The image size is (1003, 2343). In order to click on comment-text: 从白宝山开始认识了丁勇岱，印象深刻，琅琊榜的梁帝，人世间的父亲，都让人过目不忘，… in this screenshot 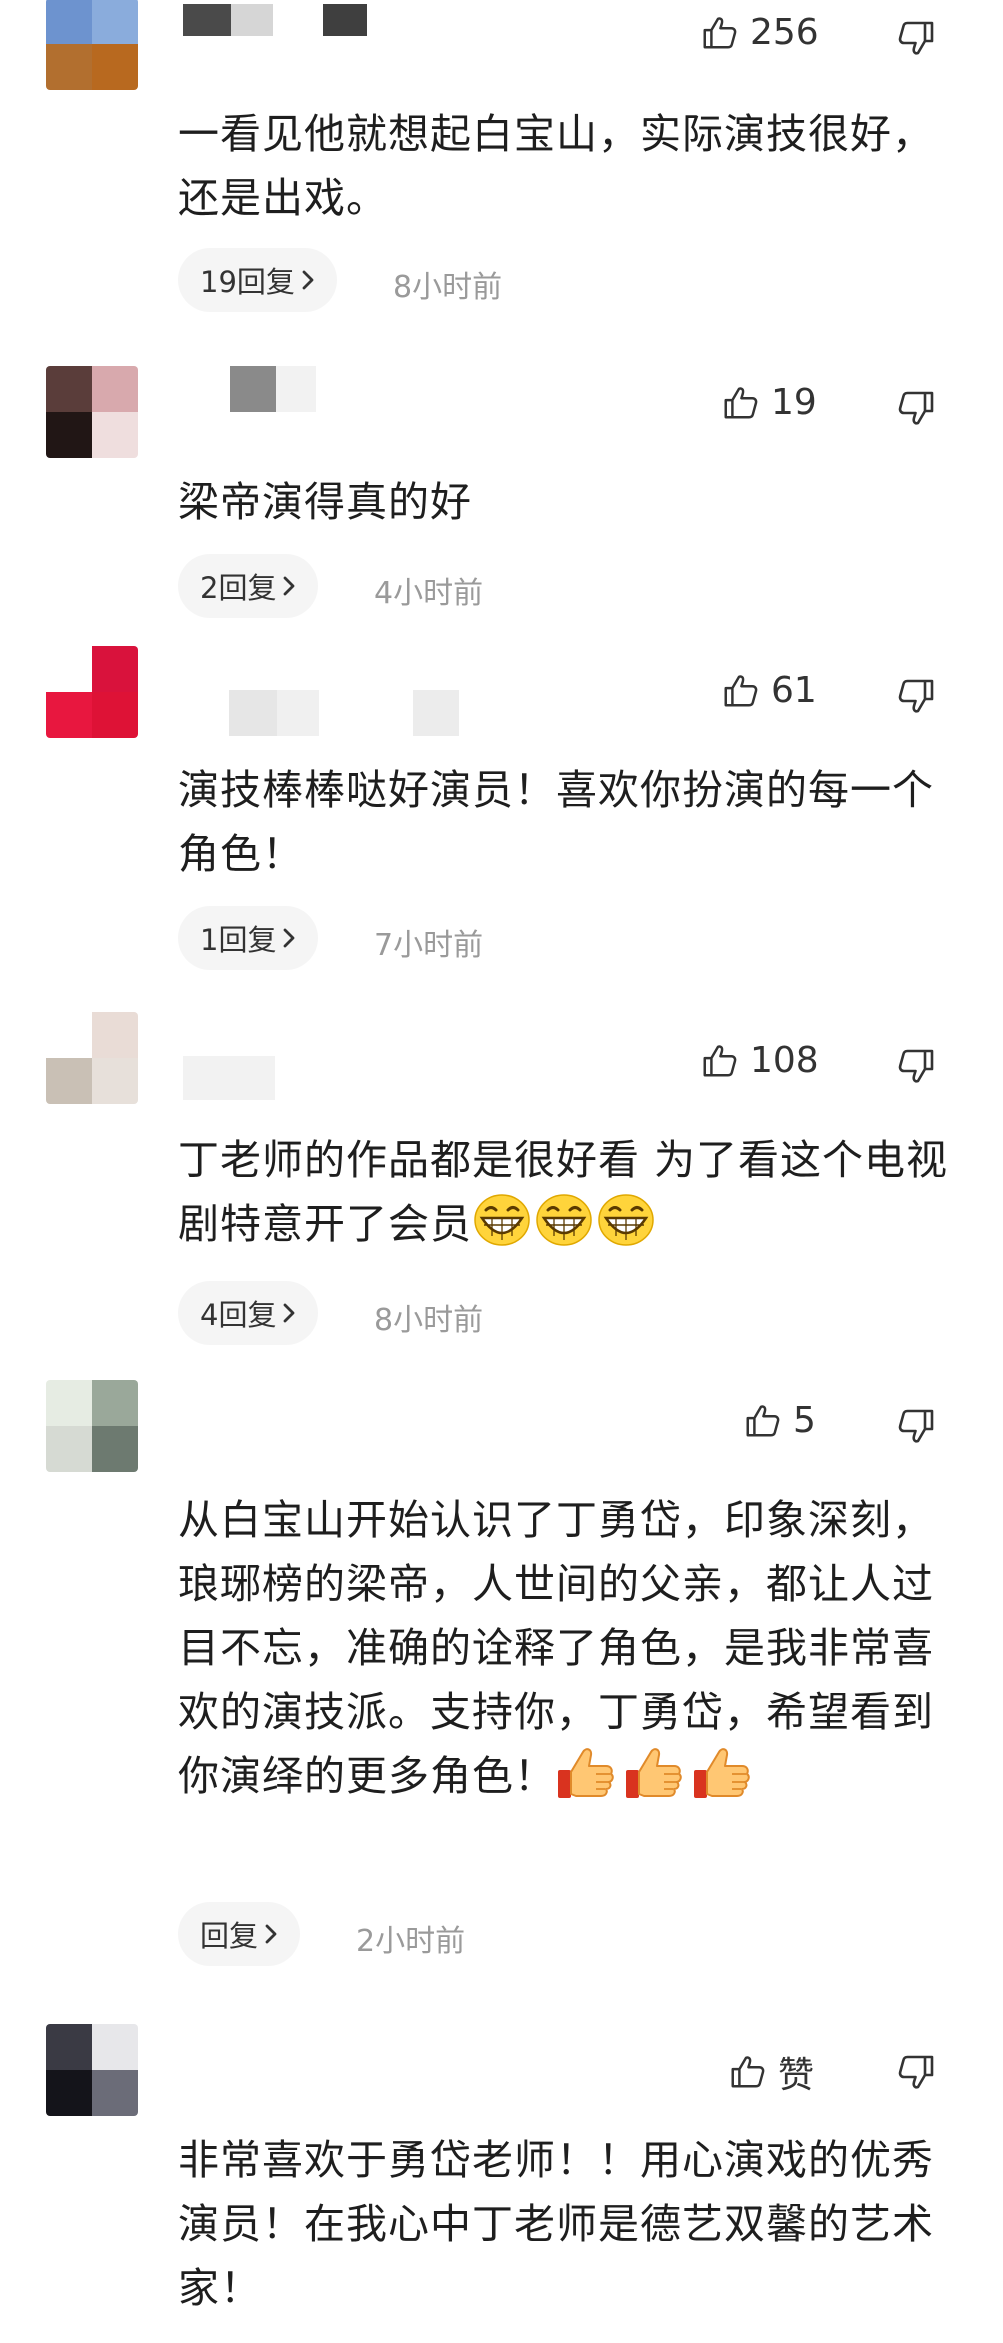, I will do `click(558, 1648)`.